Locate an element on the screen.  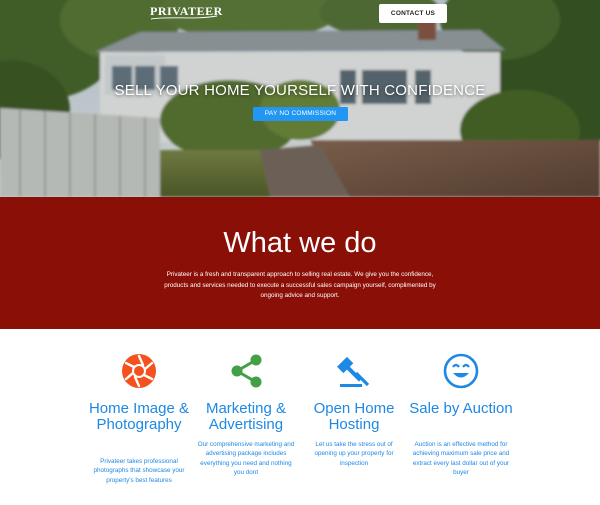
service-title: Home Image & Photography is located at coordinates (139, 416).